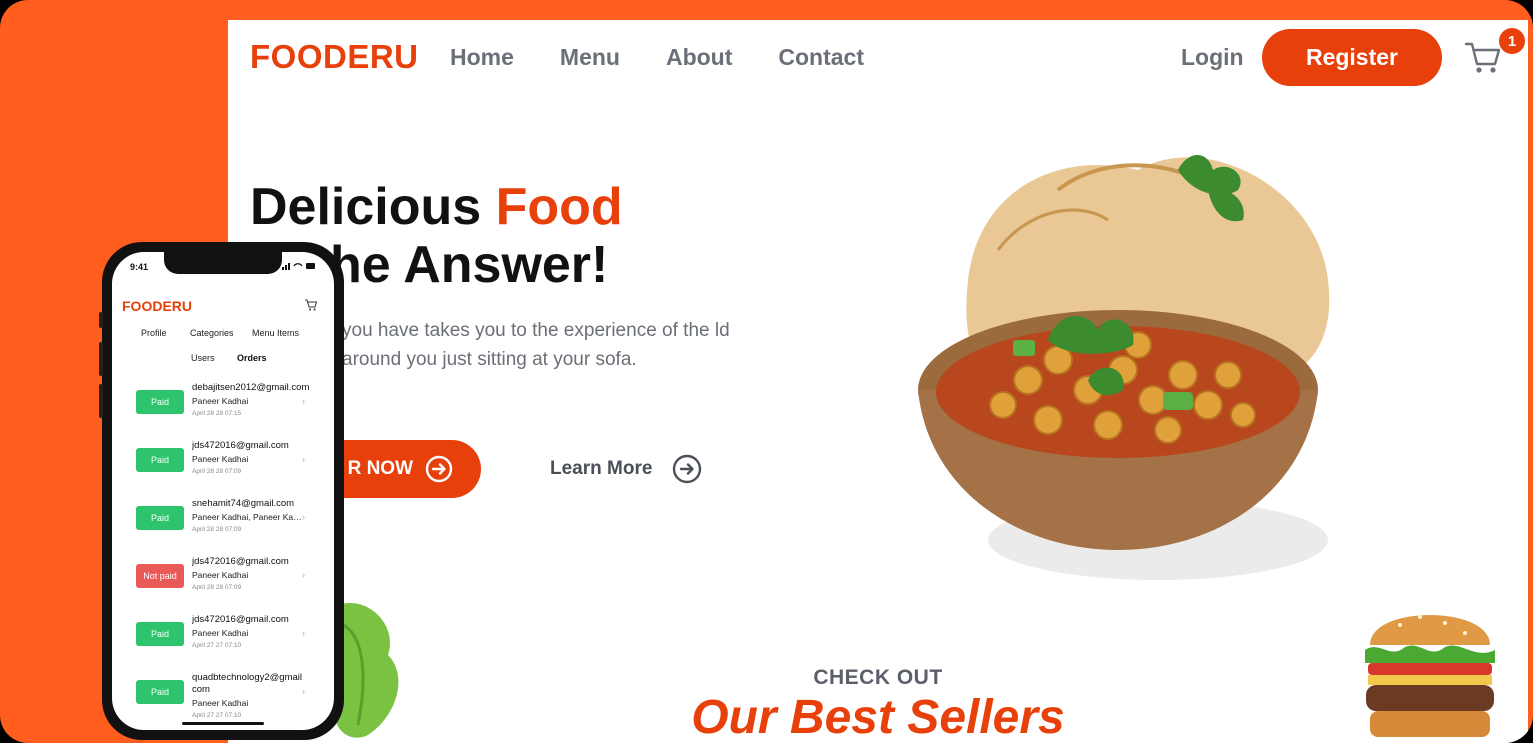  I want to click on app-logo: FOODERU, so click(157, 306).